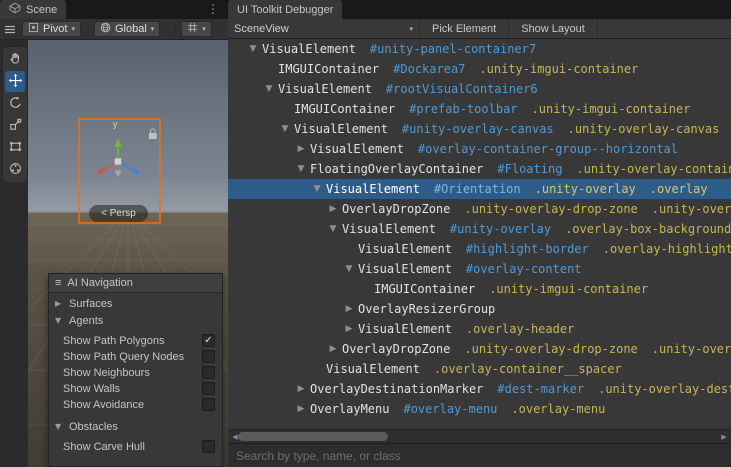  Describe the element at coordinates (208, 340) in the screenshot. I see `checkbox-show-path-polygons: ✓` at that location.